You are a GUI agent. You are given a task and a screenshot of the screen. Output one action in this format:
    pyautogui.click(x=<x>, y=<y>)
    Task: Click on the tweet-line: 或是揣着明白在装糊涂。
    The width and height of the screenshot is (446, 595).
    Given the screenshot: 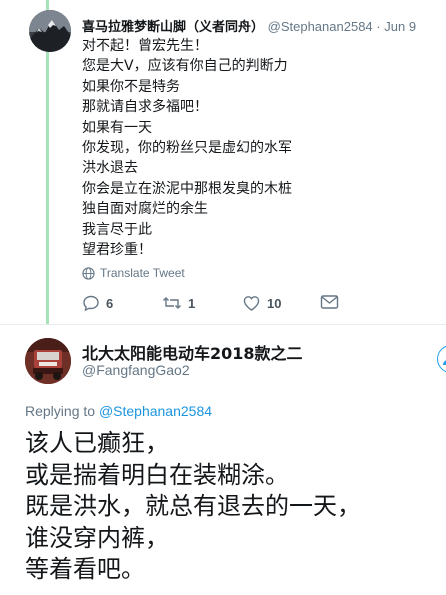 What is the action you would take?
    pyautogui.click(x=157, y=474)
    